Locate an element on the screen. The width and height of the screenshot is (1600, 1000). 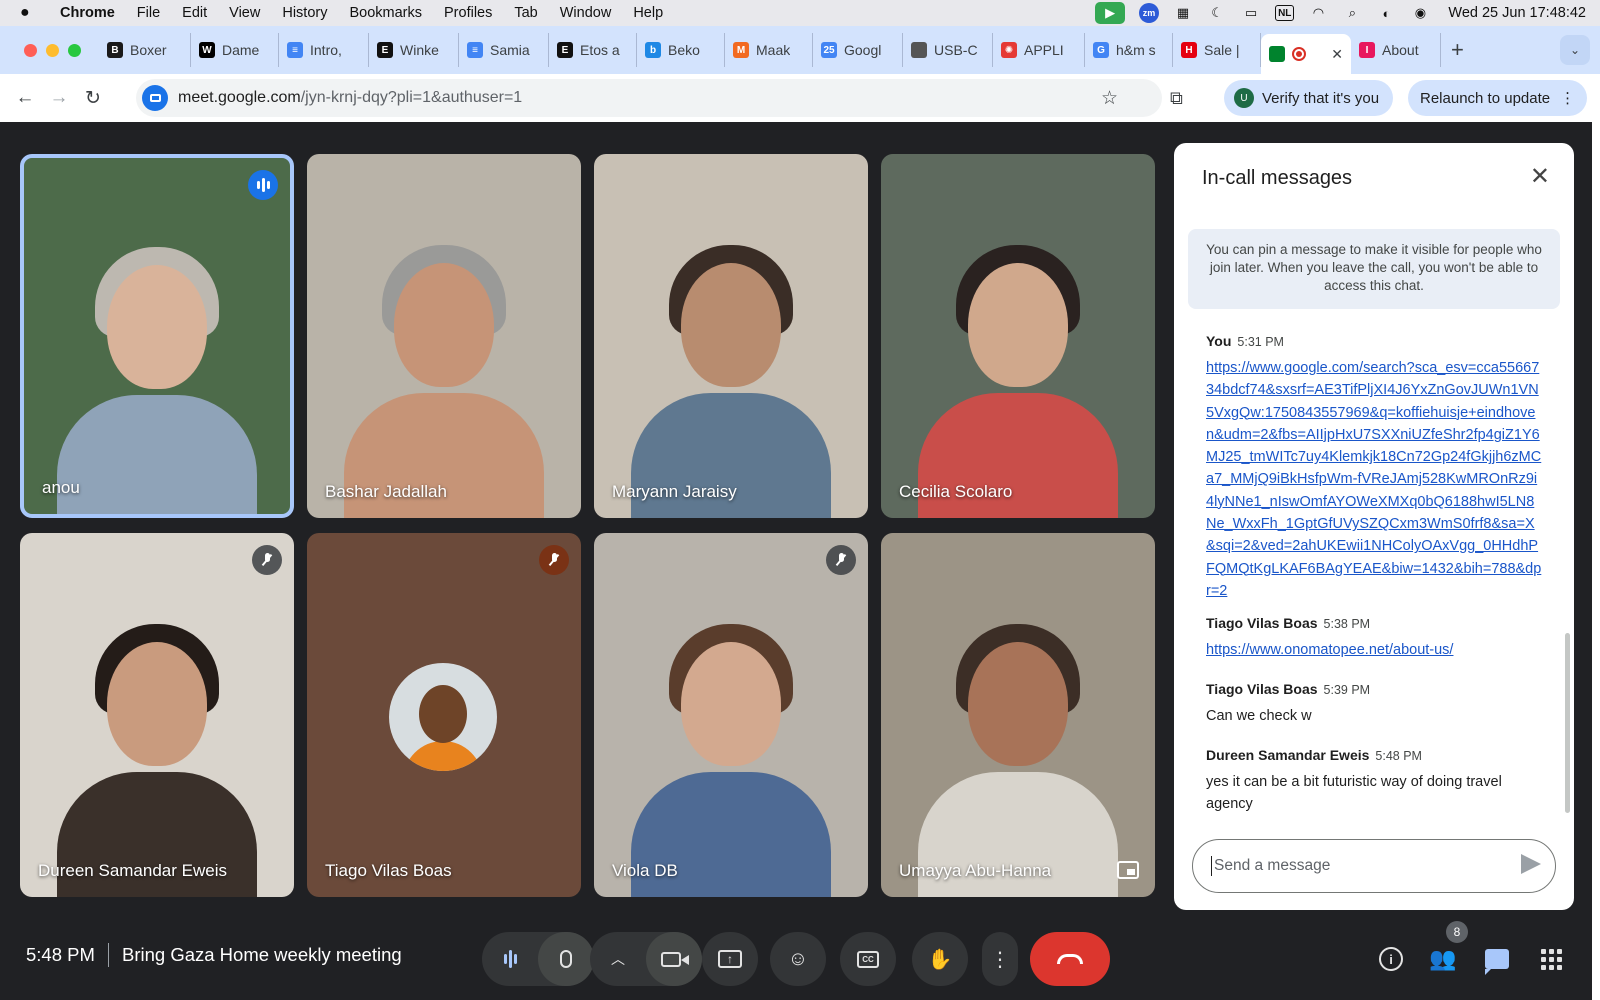
reload-icon: ↻ is located at coordinates (93, 98).